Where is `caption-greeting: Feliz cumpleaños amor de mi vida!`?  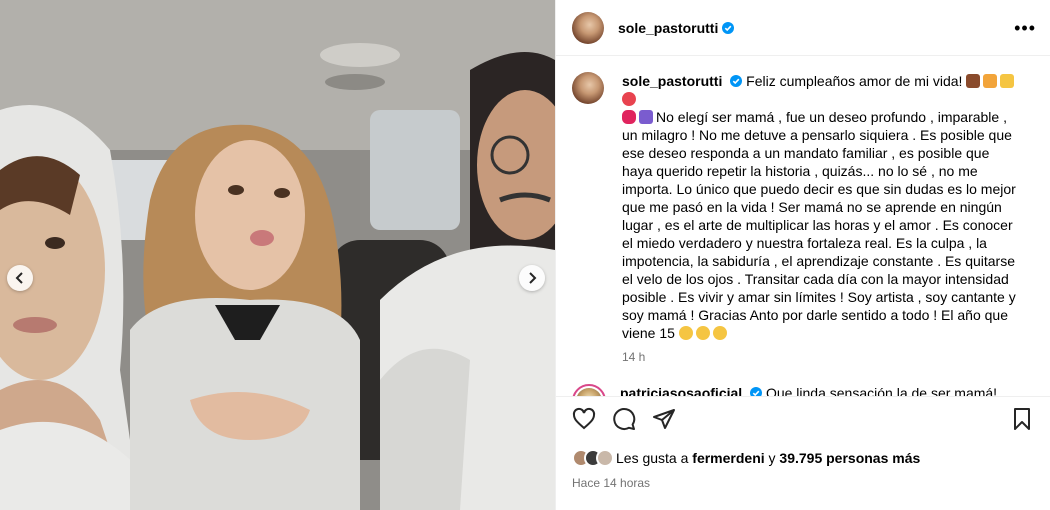 caption-greeting: Feliz cumpleaños amor de mi vida! is located at coordinates (854, 81).